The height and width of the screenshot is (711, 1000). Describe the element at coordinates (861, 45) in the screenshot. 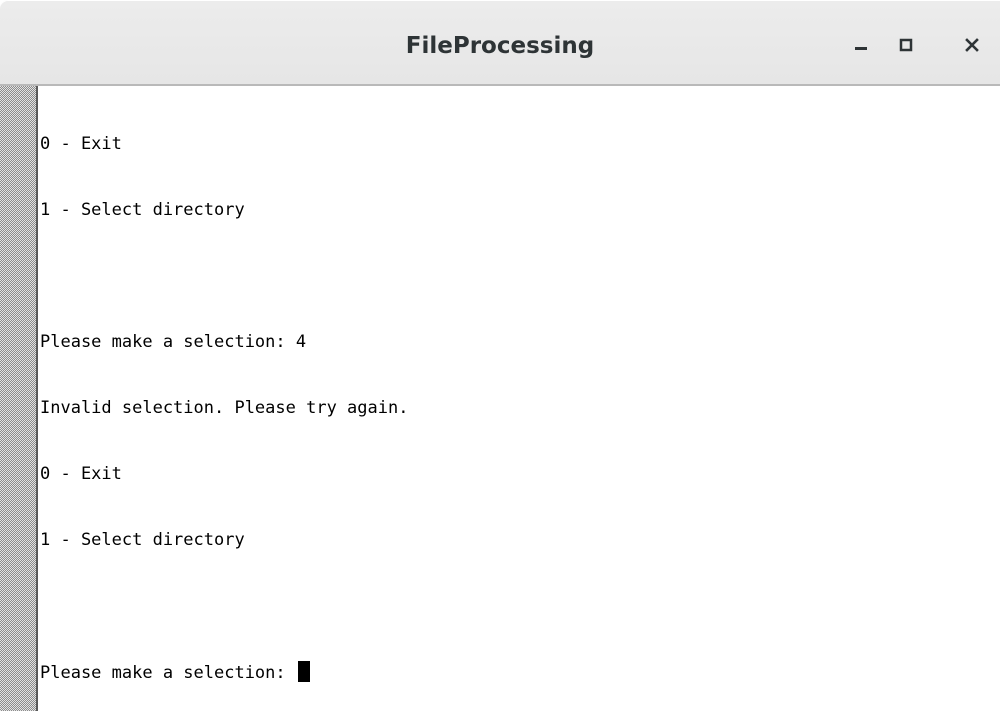

I see `minimize-button` at that location.